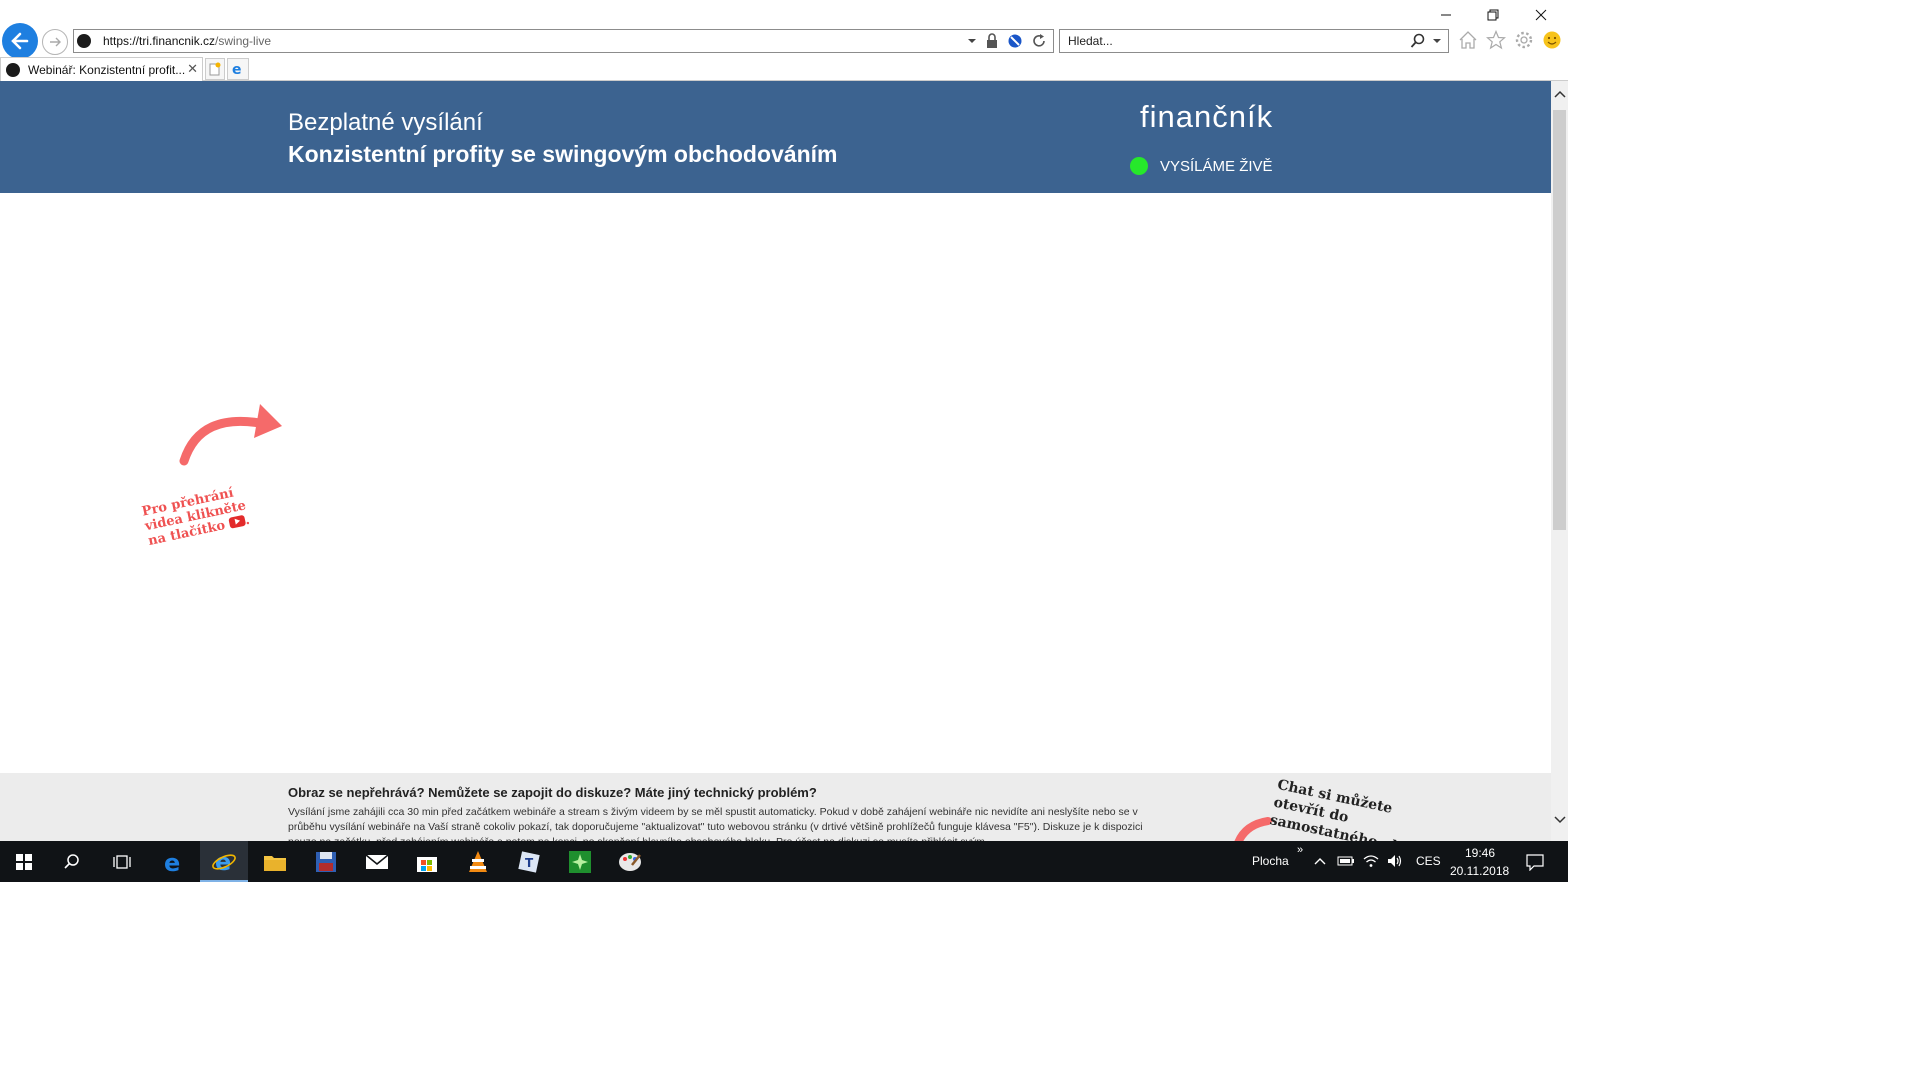 This screenshot has width=1920, height=1080. What do you see at coordinates (563, 41) in the screenshot?
I see `address-bar: https://tri.financnik.cz/swing-live` at bounding box center [563, 41].